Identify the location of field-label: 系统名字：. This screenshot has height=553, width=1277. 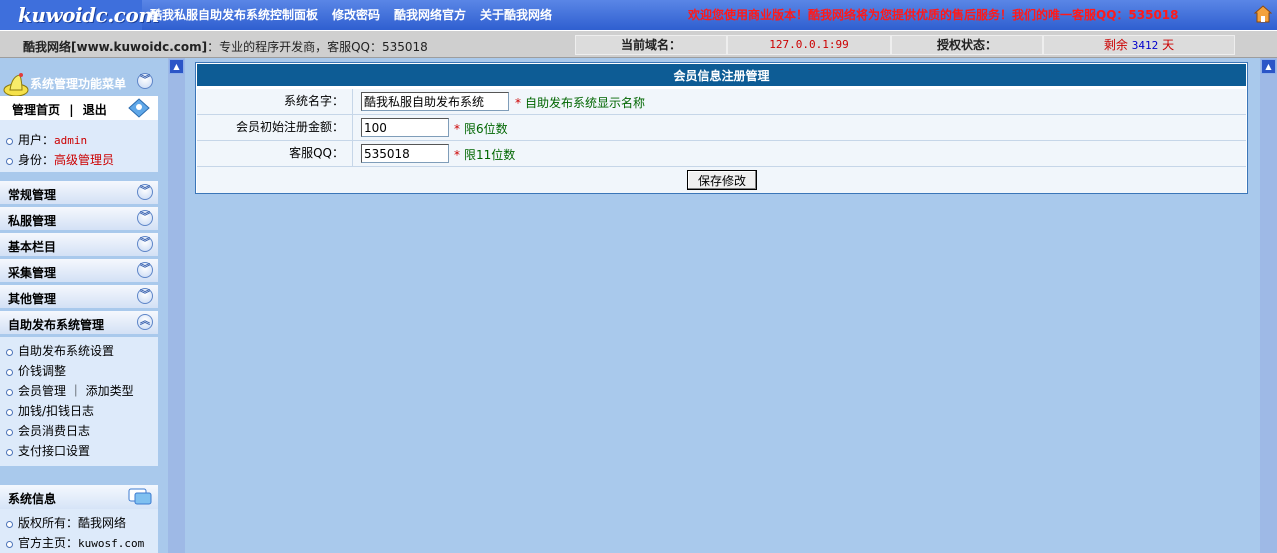
(275, 101).